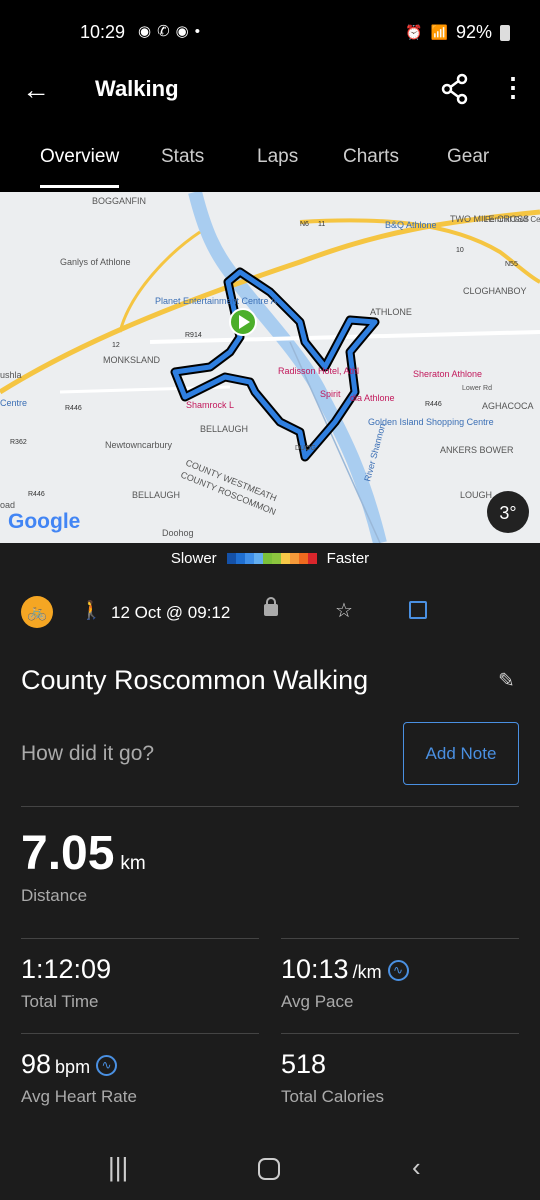 This screenshot has width=540, height=1200. I want to click on avg-hr-value: 98 bpm ∿, so click(69, 1064).